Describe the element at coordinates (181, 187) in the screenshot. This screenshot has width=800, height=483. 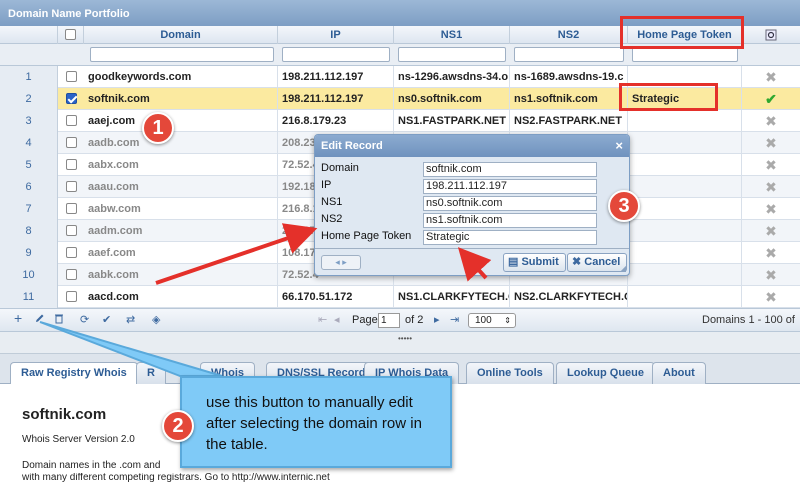
I see `domain-cell: aaau.com` at that location.